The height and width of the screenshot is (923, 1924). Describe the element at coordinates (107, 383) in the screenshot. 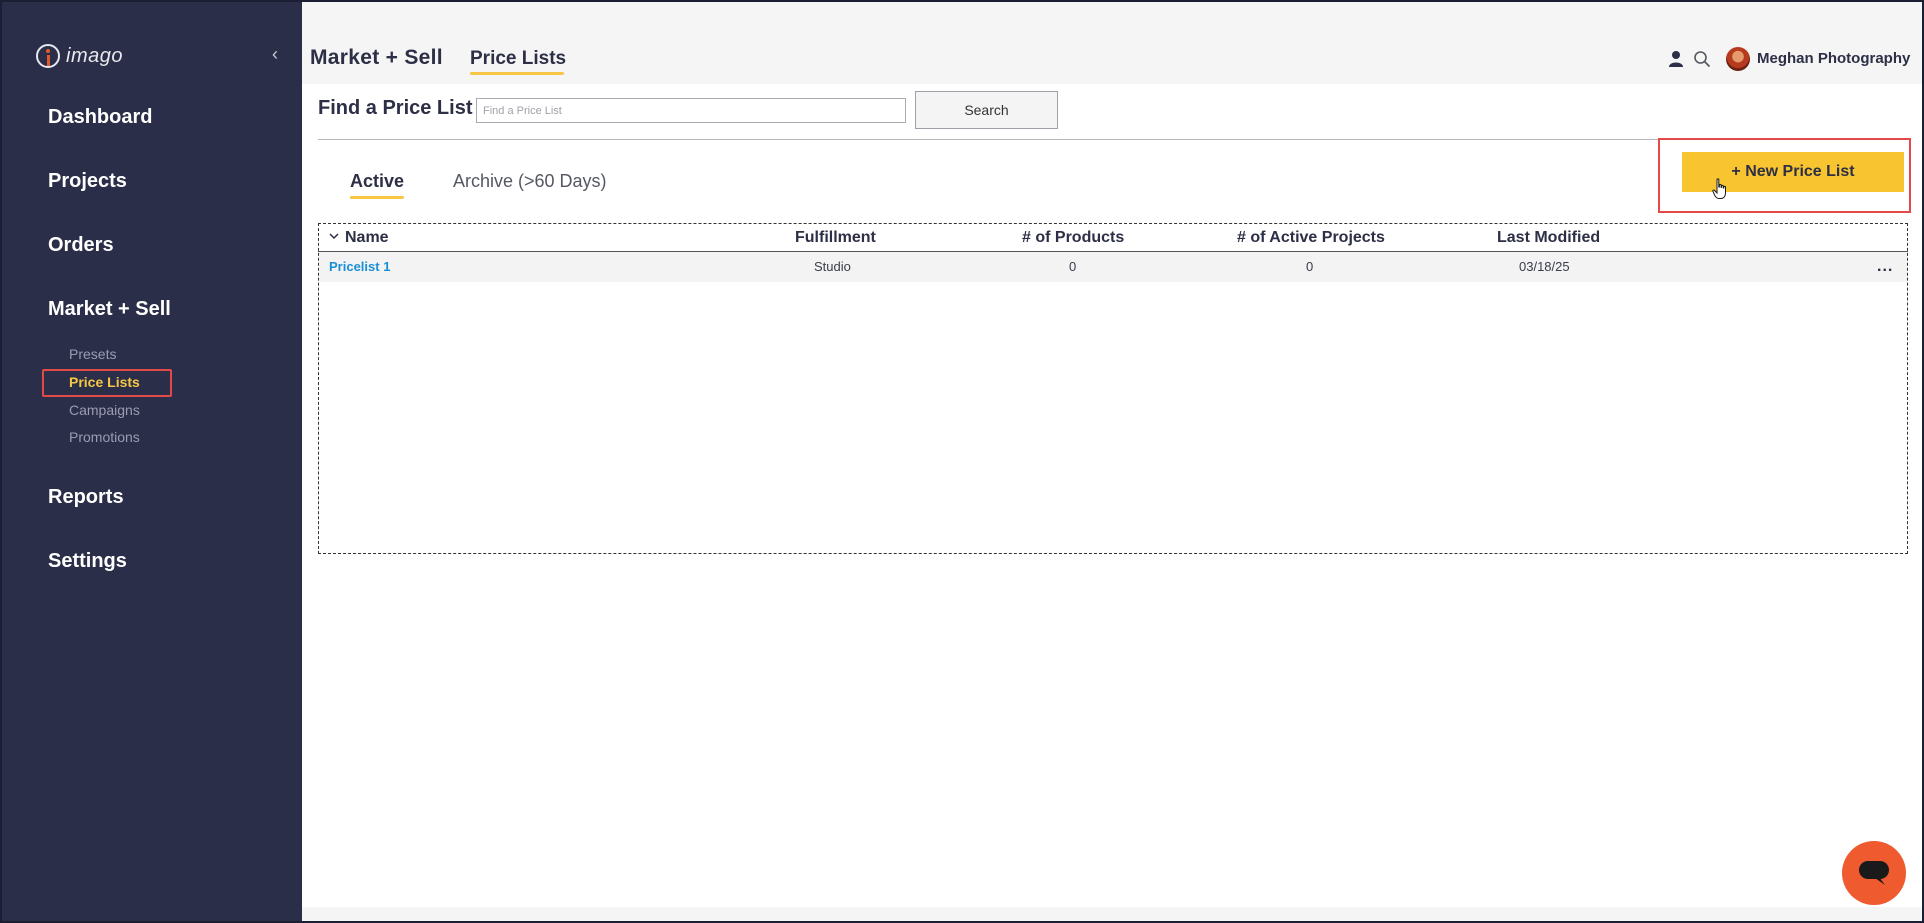

I see `highlight-box-price-lists` at that location.